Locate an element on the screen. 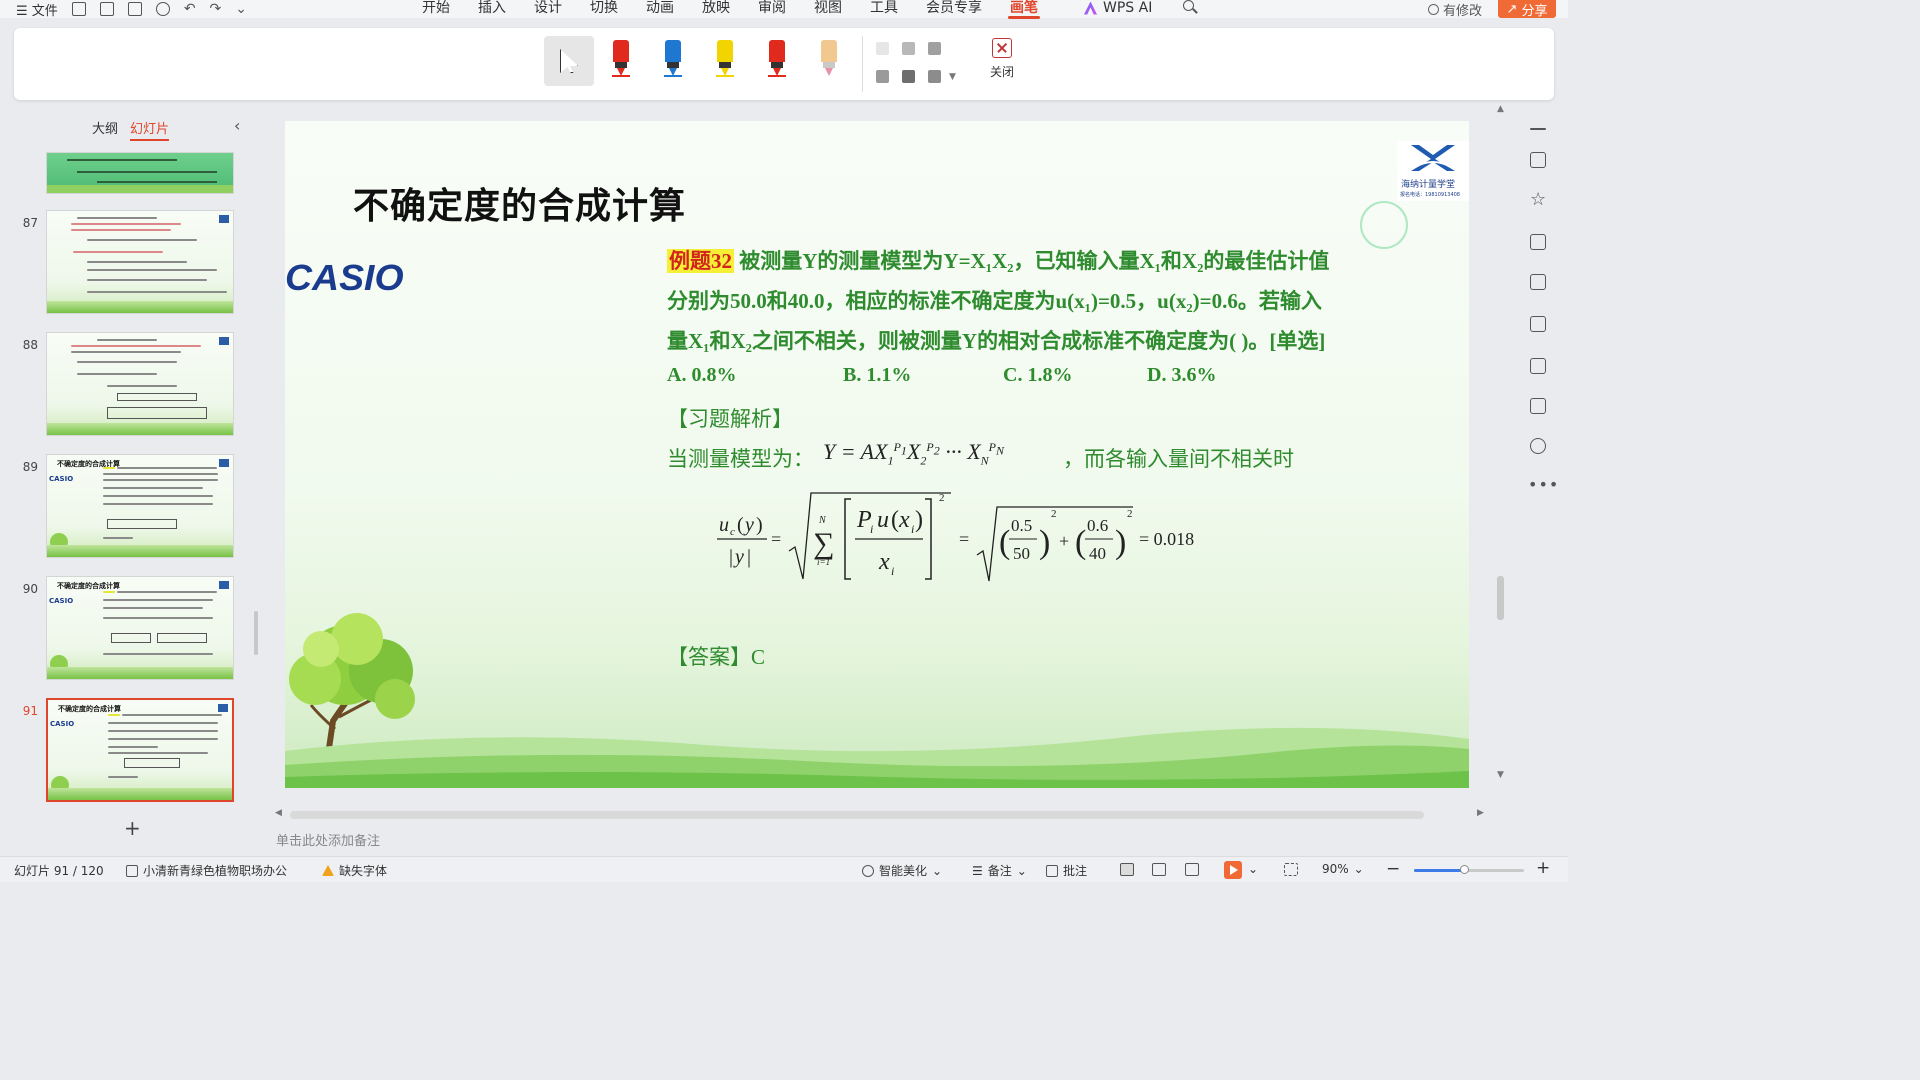  help-icon is located at coordinates (1538, 446).